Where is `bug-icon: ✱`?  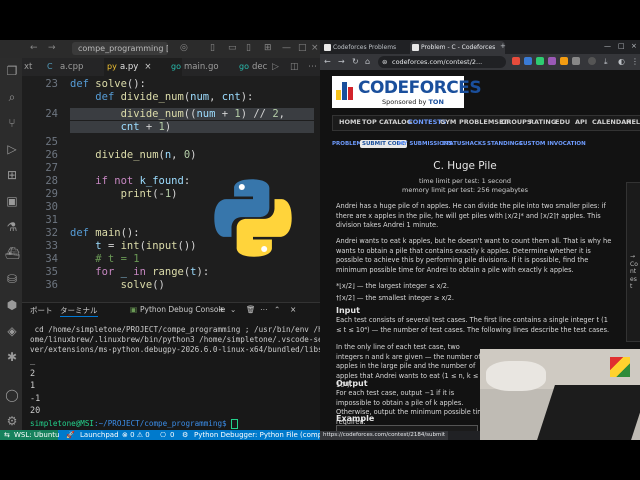 bug-icon: ✱ is located at coordinates (12, 357).